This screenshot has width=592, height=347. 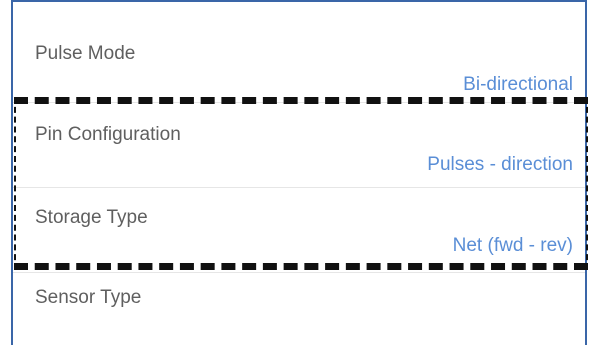 What do you see at coordinates (88, 297) in the screenshot?
I see `setting-title: Sensor Type` at bounding box center [88, 297].